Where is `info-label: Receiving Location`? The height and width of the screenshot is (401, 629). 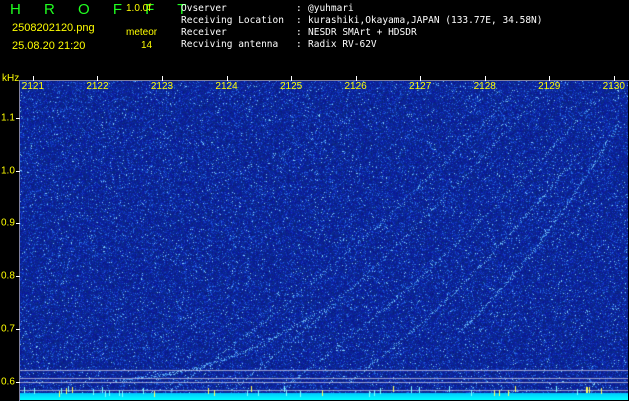
info-label: Receiving Location is located at coordinates (232, 20).